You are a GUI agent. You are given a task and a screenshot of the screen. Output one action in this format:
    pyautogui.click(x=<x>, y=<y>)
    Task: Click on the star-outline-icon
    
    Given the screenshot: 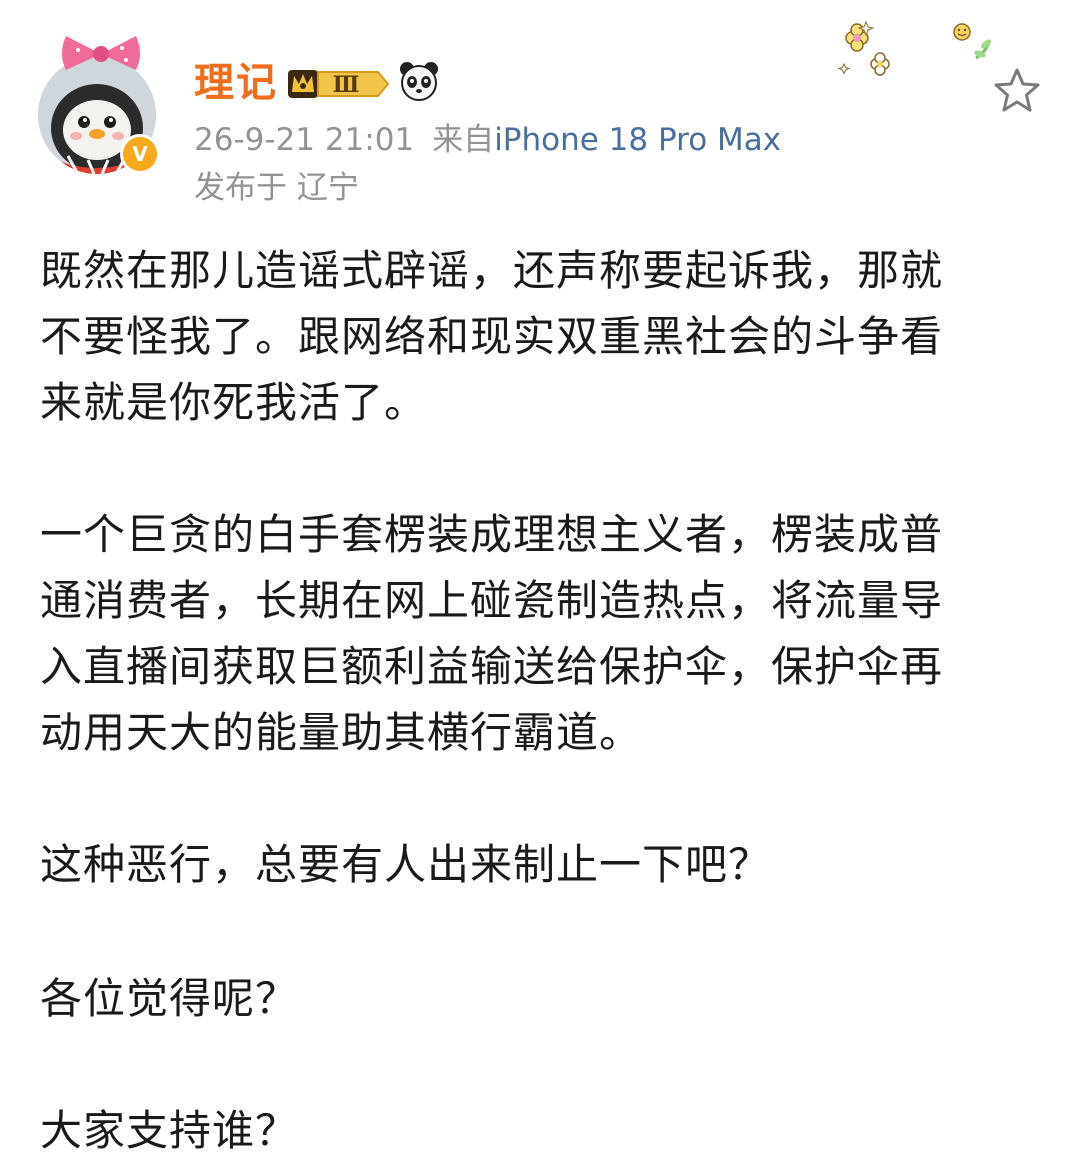 What is the action you would take?
    pyautogui.click(x=1017, y=90)
    